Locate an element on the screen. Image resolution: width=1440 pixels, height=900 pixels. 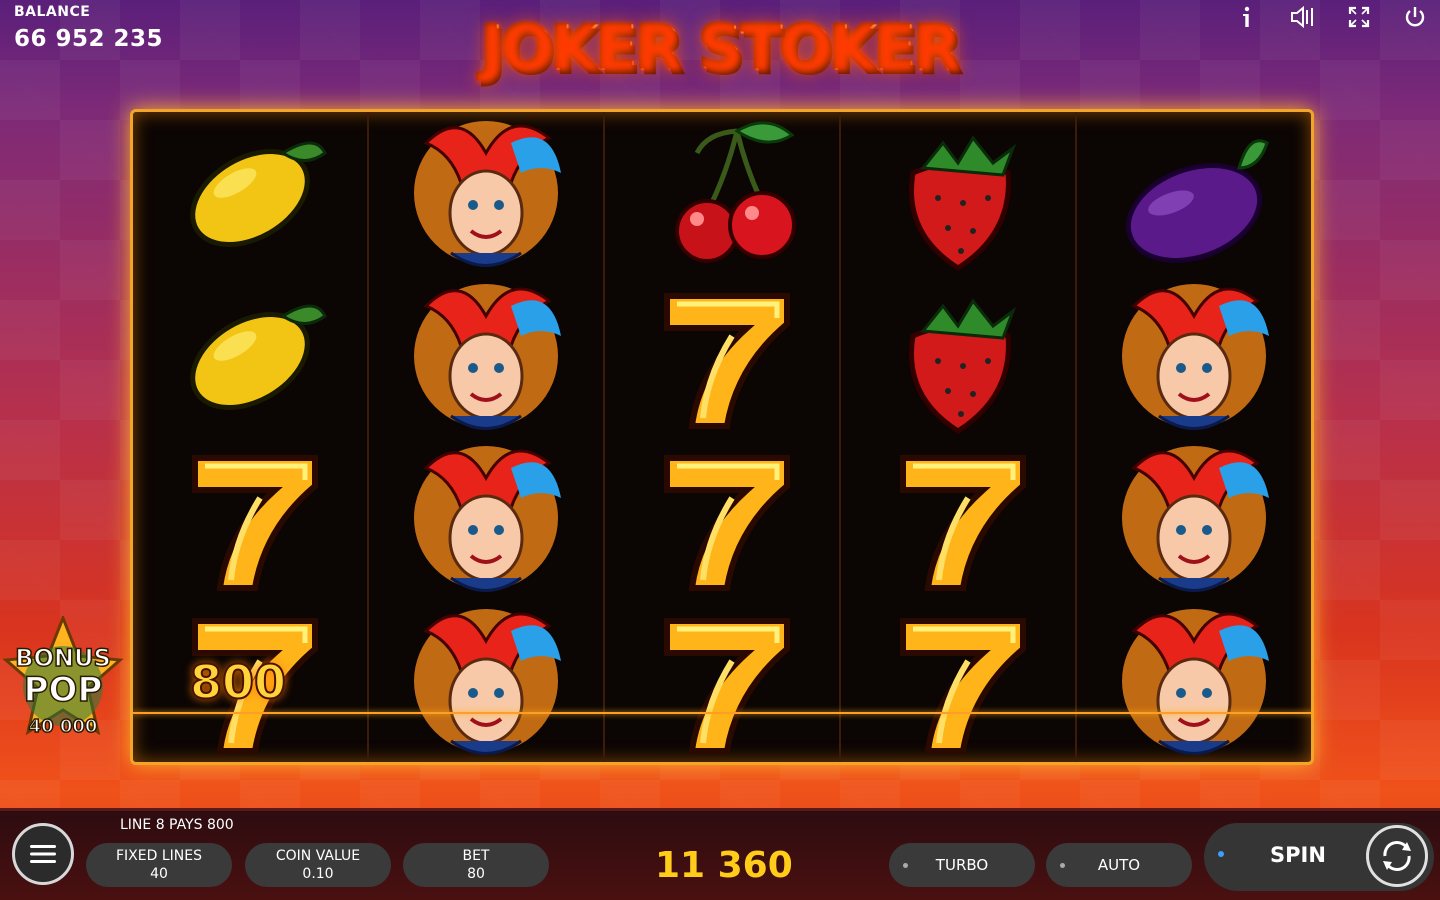
sound-icon is located at coordinates (1303, 17).